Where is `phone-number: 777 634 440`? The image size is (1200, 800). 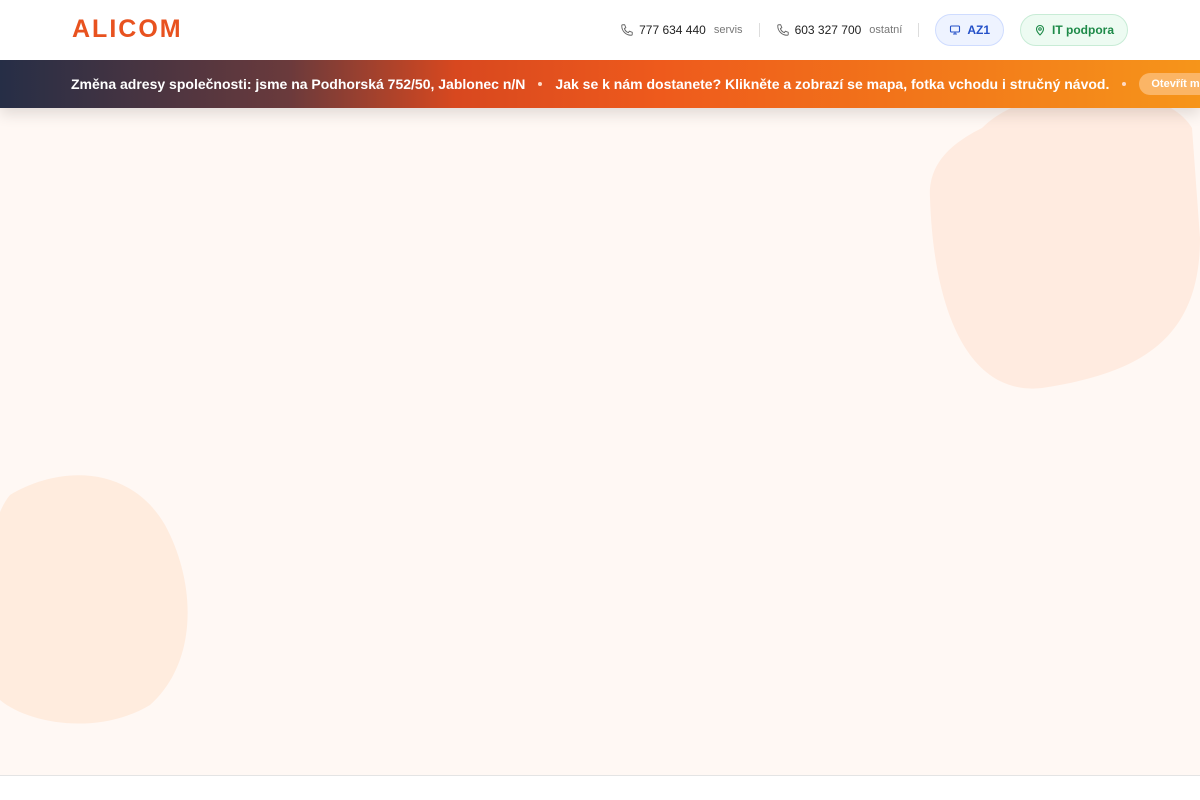 phone-number: 777 634 440 is located at coordinates (672, 30).